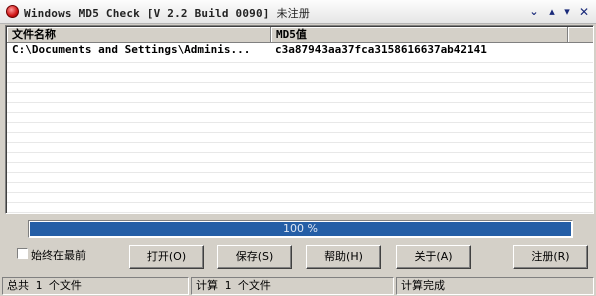 The image size is (596, 296). I want to click on close-icon: ✕, so click(584, 12).